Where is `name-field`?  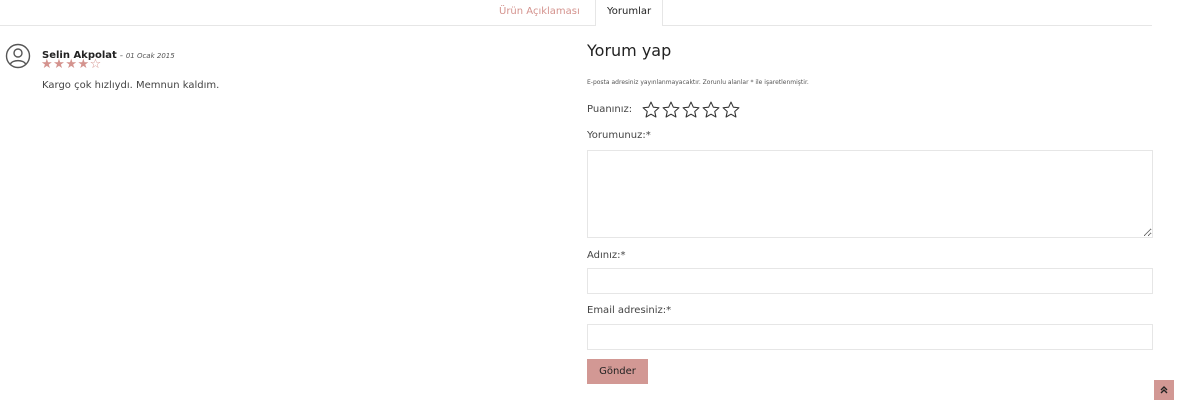 name-field is located at coordinates (870, 281).